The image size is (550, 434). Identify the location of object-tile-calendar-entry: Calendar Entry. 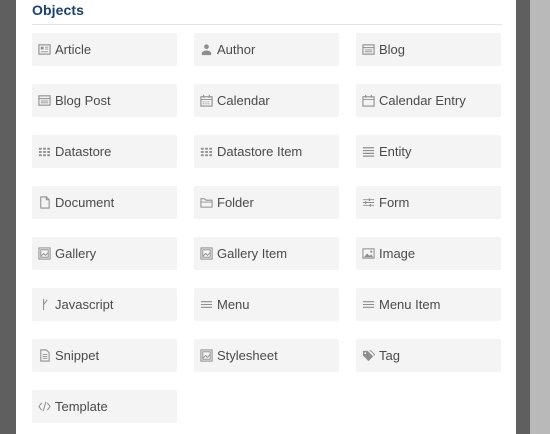
(428, 100).